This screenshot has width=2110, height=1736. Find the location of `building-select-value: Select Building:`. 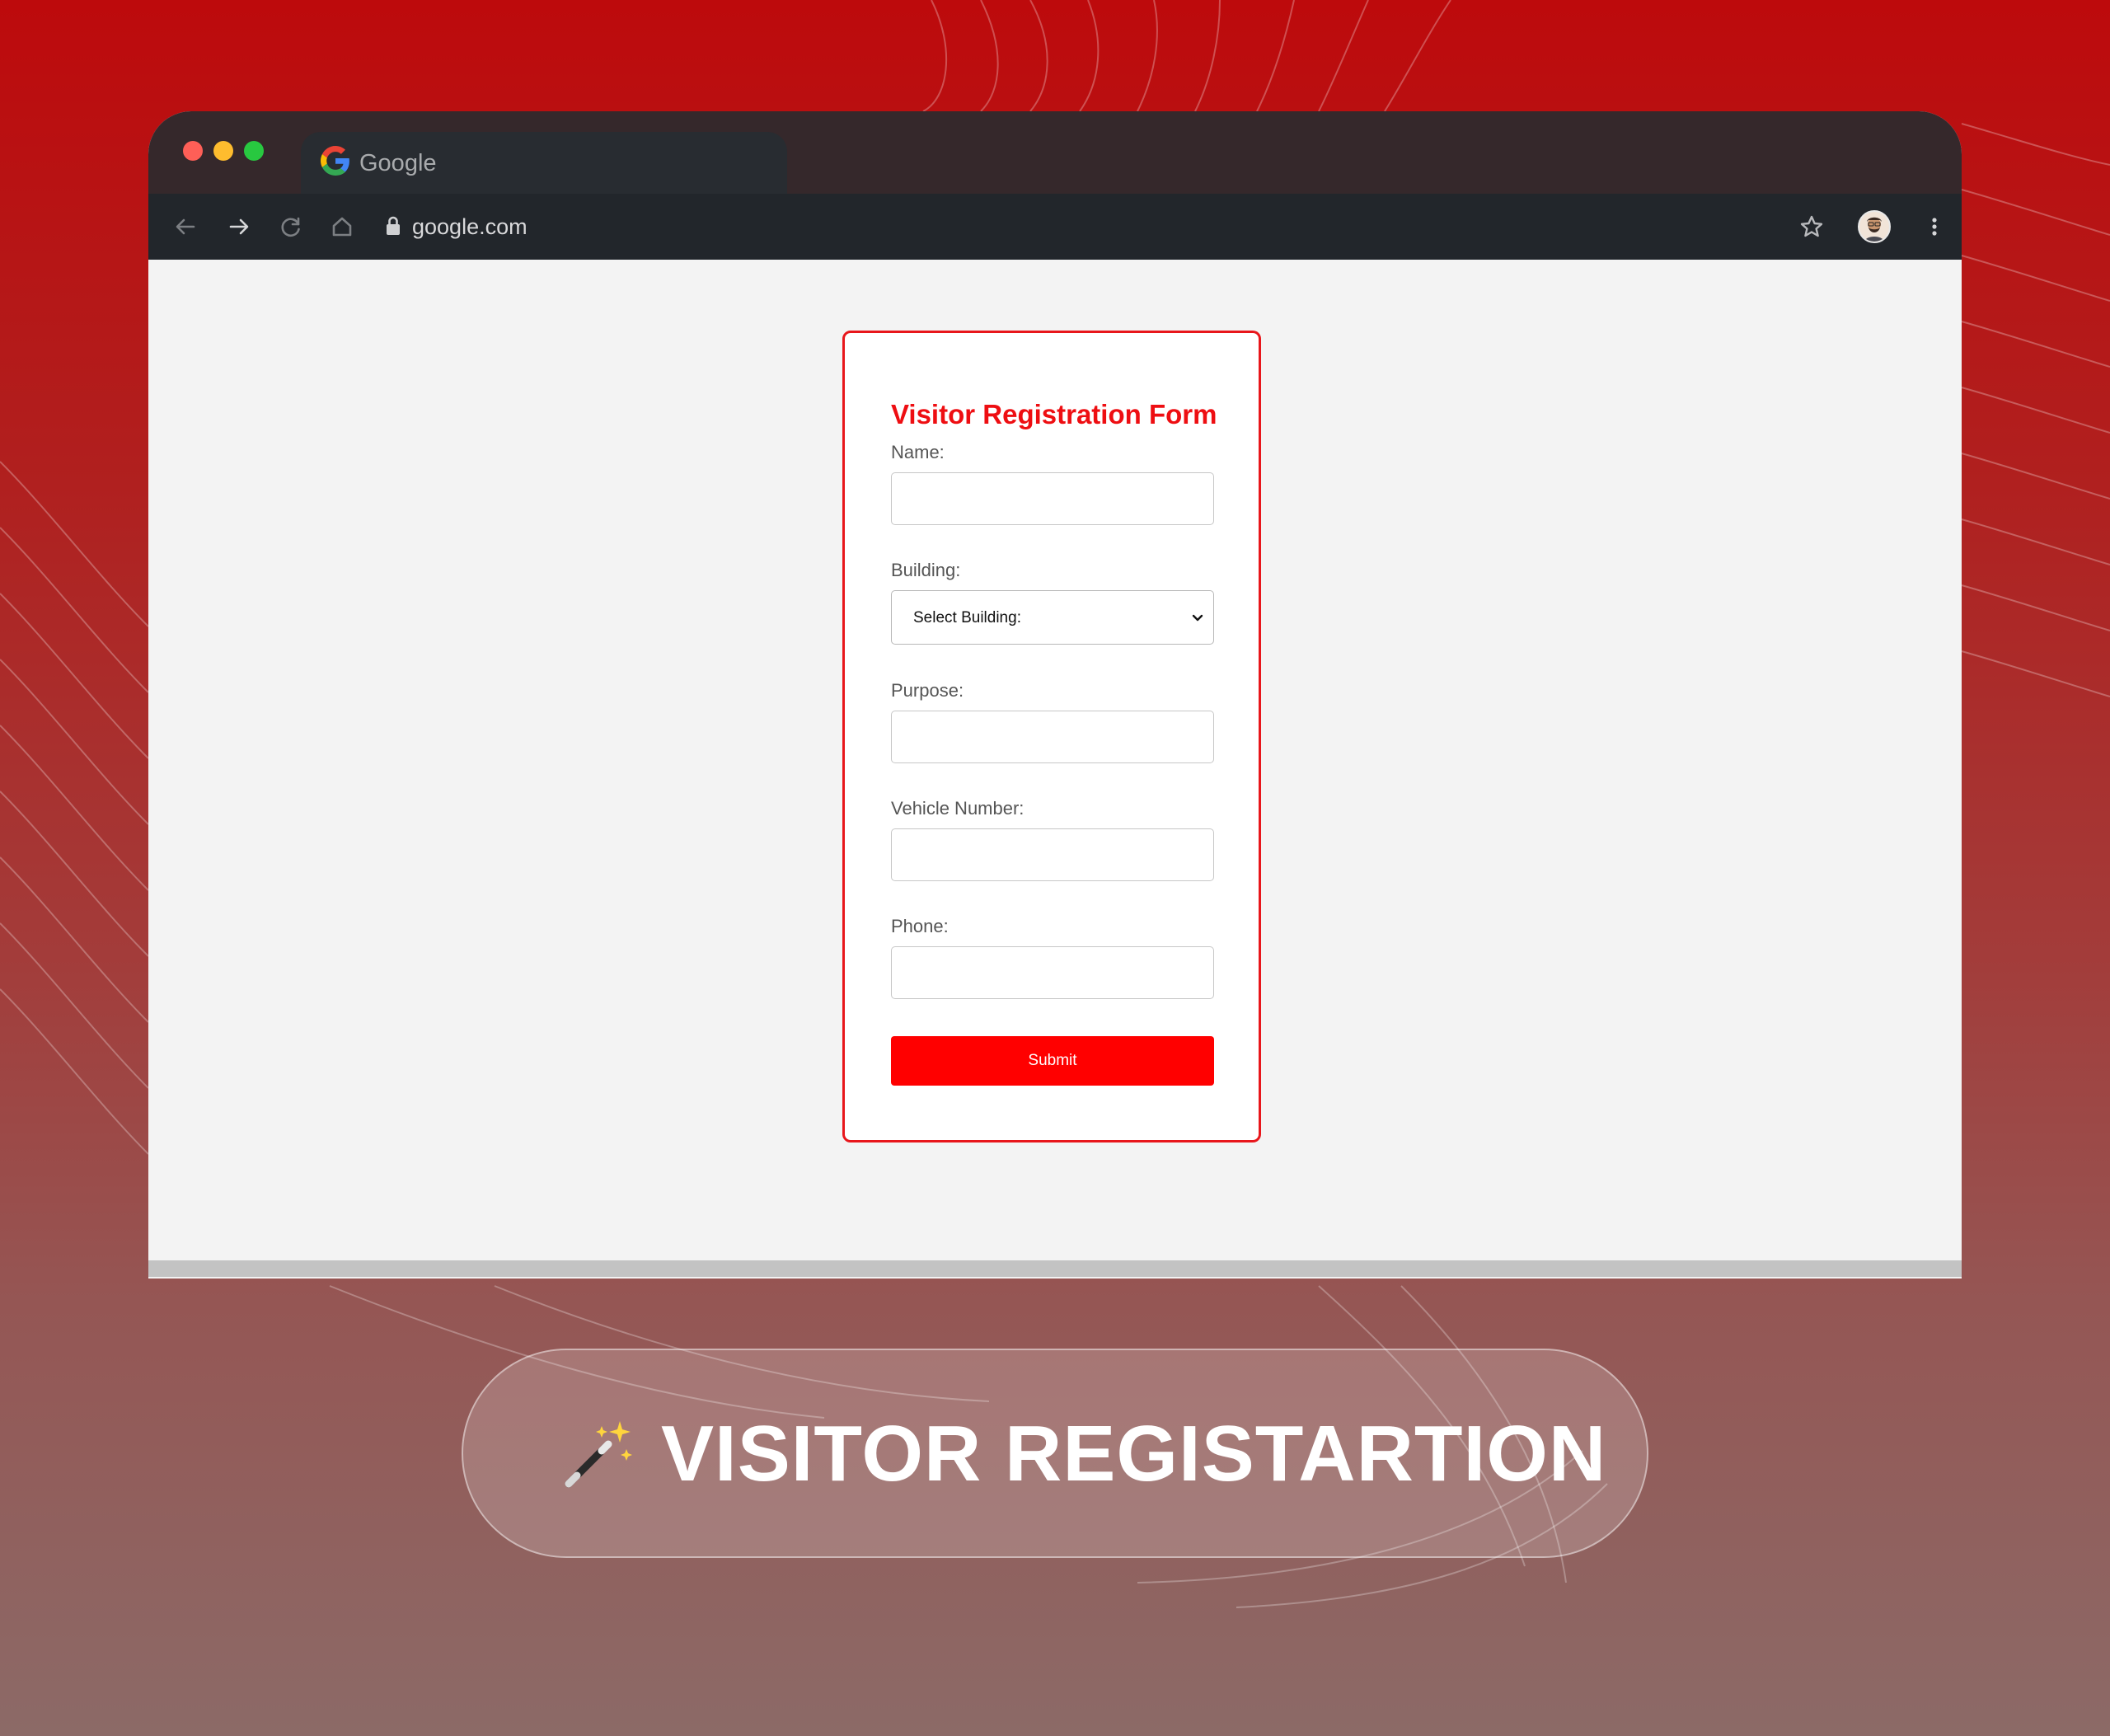

building-select-value: Select Building: is located at coordinates (967, 617).